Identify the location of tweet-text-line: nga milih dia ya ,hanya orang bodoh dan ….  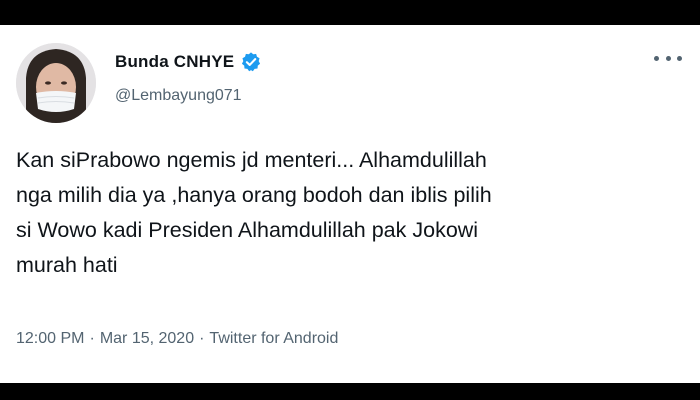
(254, 195).